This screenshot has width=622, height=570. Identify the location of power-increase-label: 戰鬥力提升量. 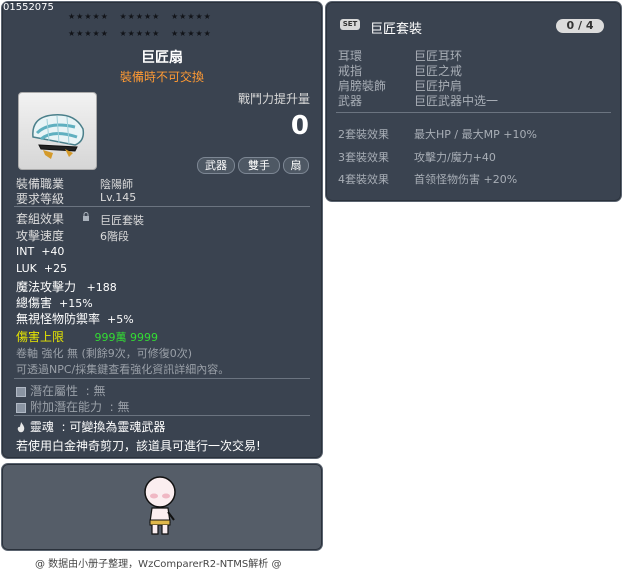
(273, 99).